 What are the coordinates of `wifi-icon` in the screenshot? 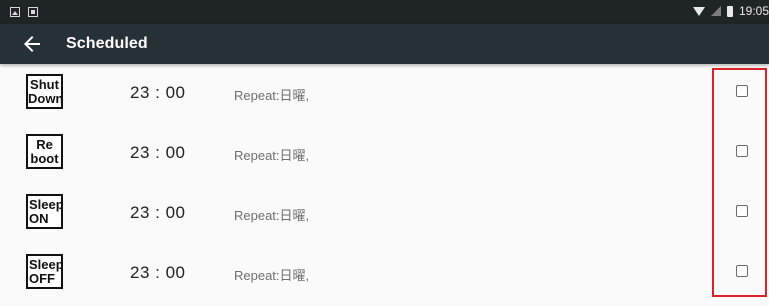 It's located at (698, 11).